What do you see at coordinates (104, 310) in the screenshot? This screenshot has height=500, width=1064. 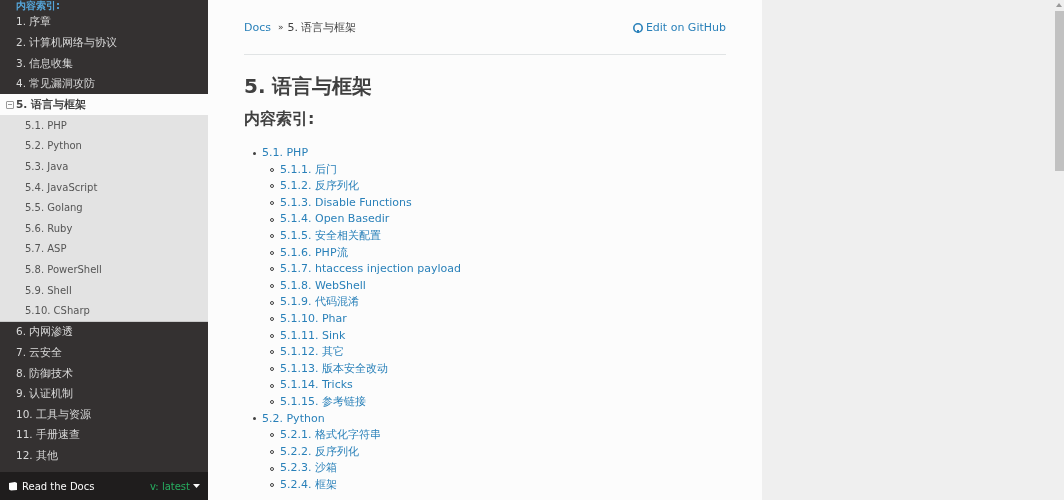 I see `sidebar-subitem: 5.10. CSharp` at bounding box center [104, 310].